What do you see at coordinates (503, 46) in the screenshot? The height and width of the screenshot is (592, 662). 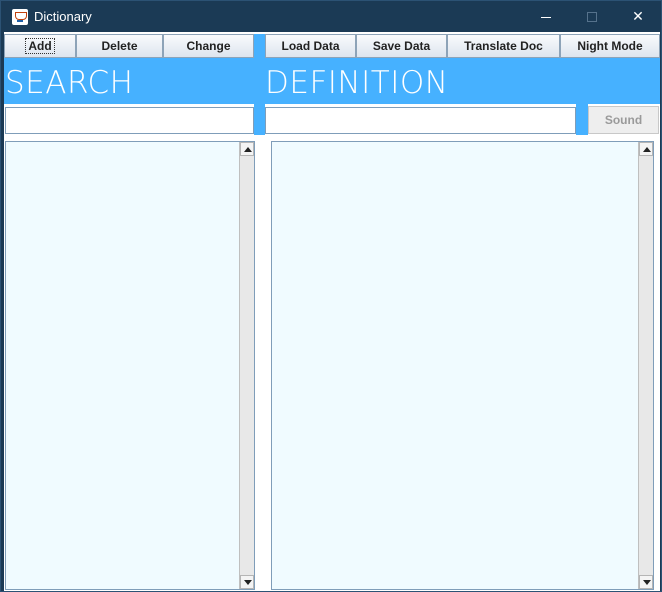 I see `translate-doc-button: Translate Doc` at bounding box center [503, 46].